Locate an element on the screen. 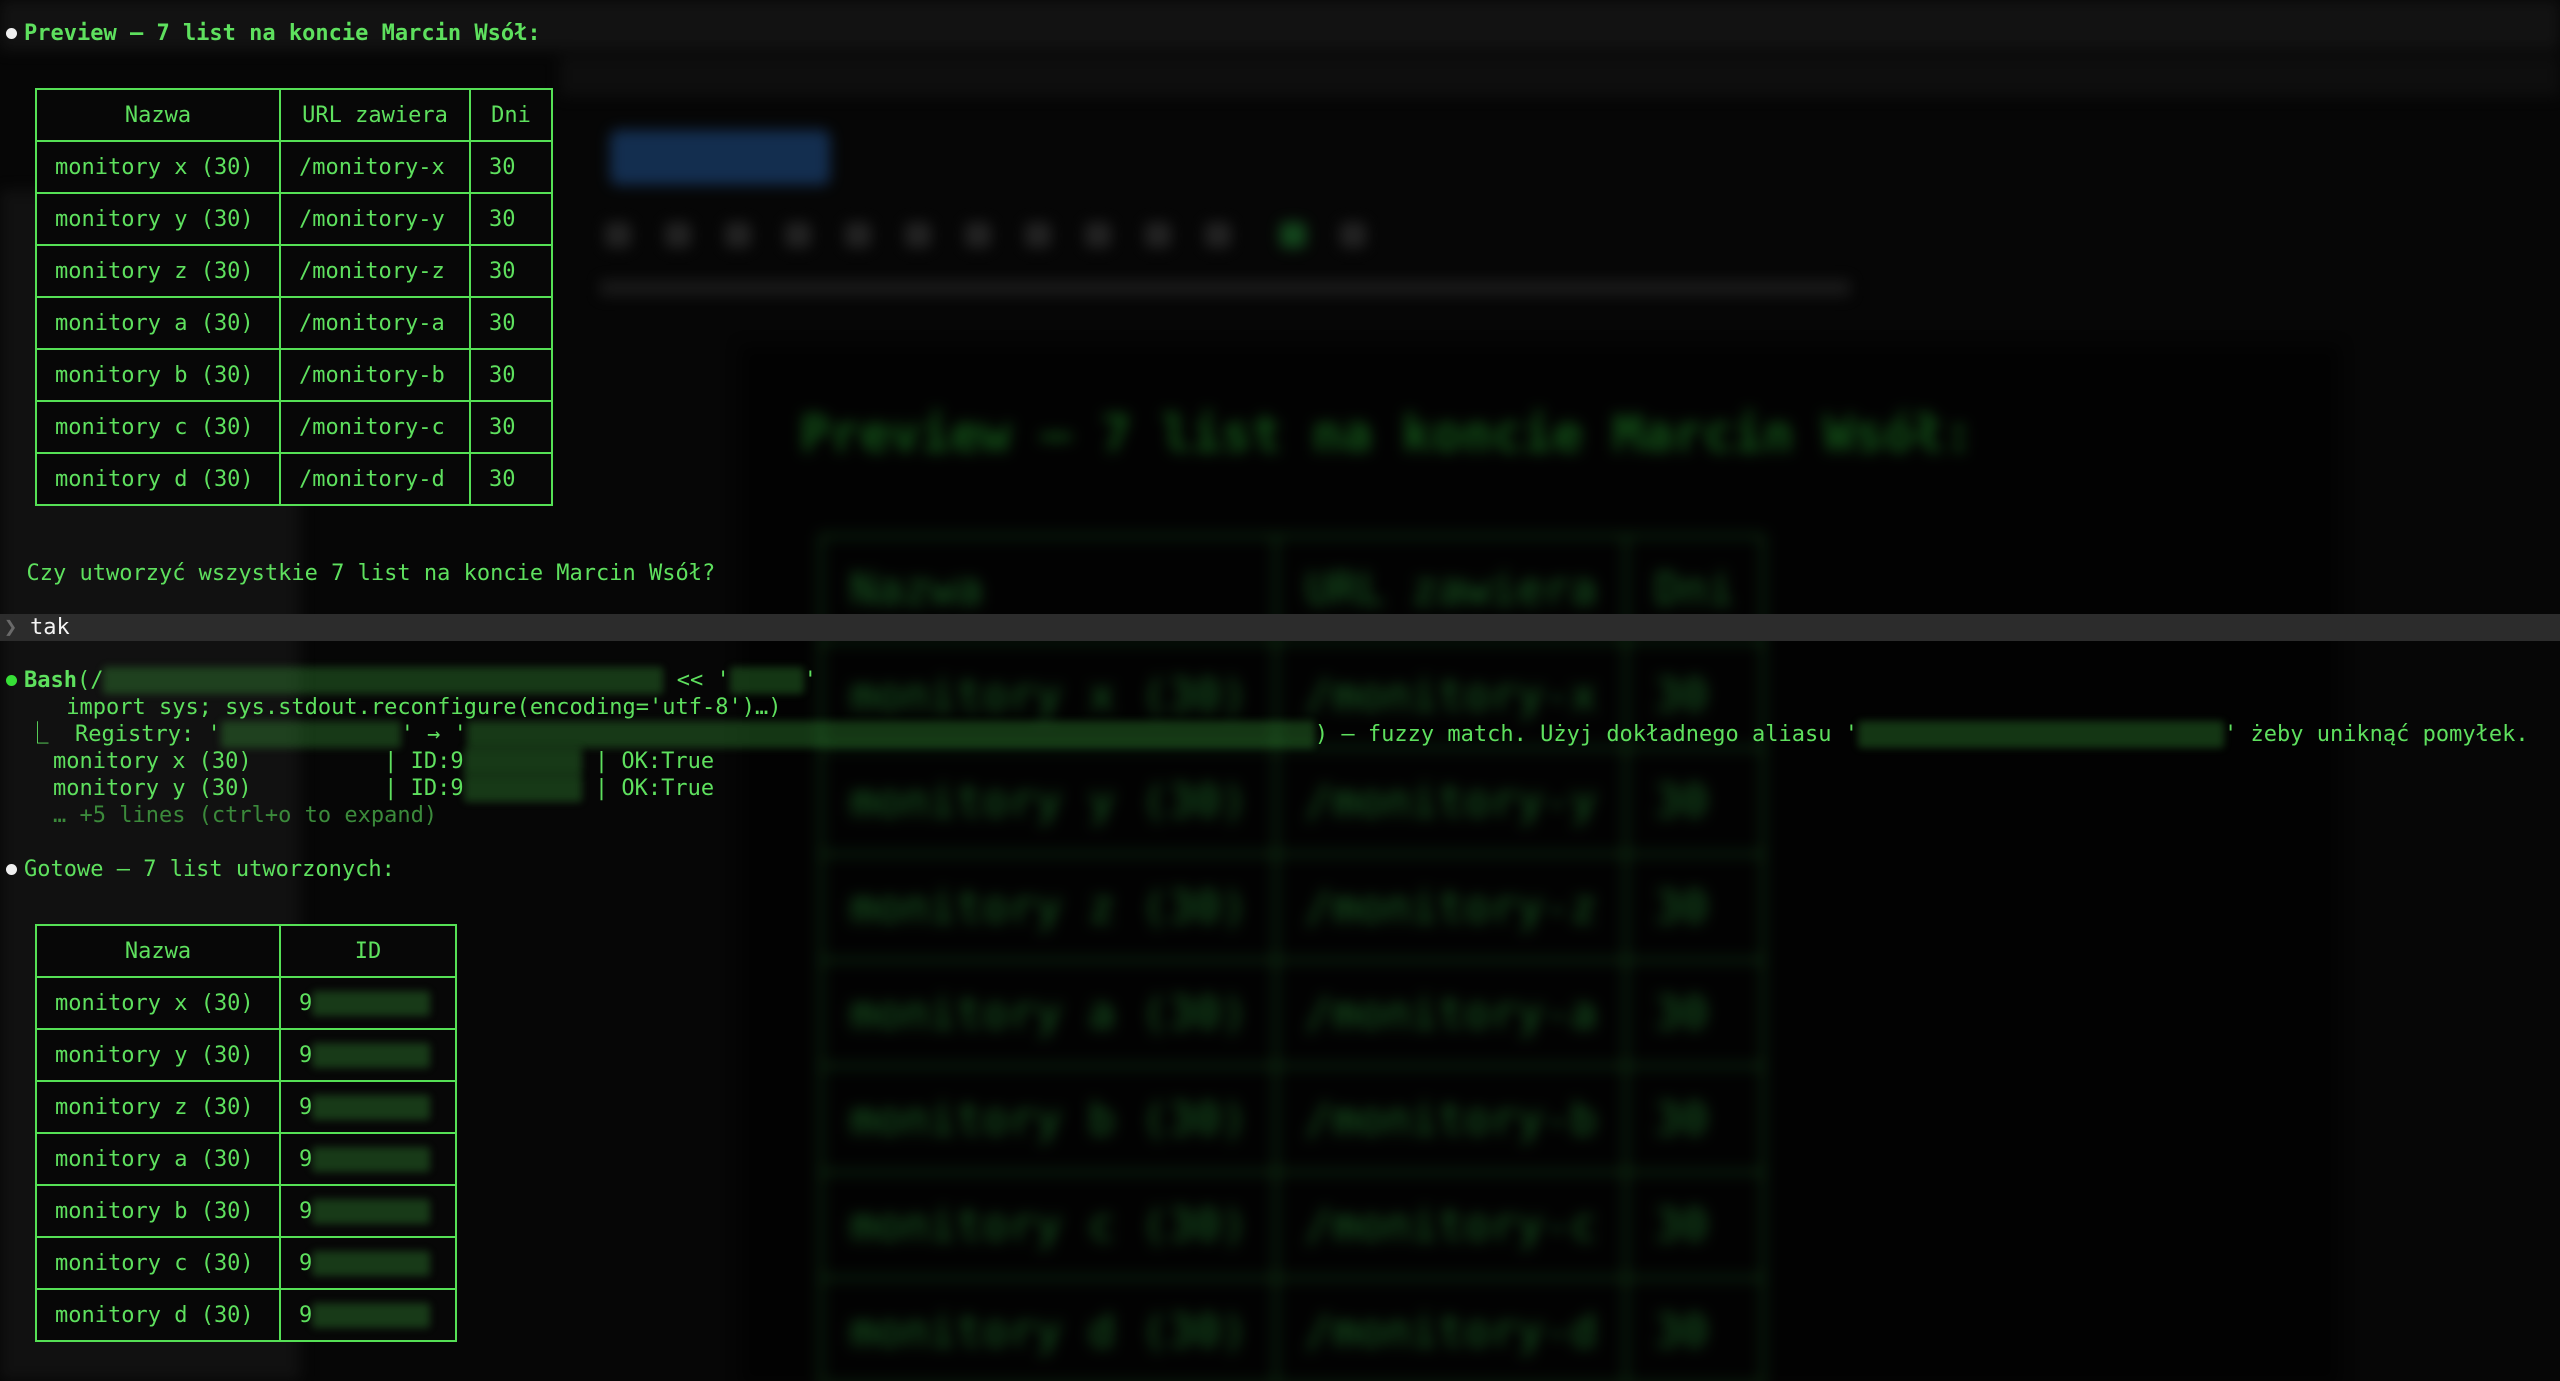 This screenshot has width=2560, height=1381. bash-paren-open: (/ is located at coordinates (90, 680).